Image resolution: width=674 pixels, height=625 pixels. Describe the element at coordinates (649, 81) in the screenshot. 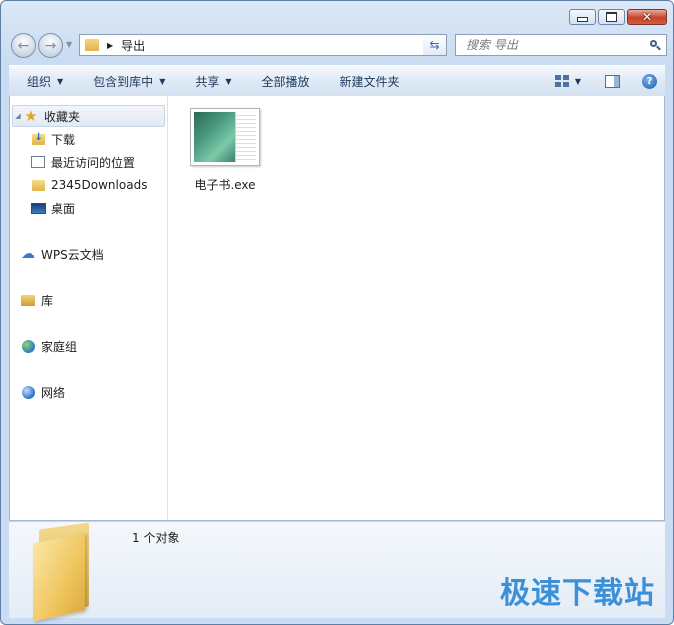

I see `help-icon: ?` at that location.